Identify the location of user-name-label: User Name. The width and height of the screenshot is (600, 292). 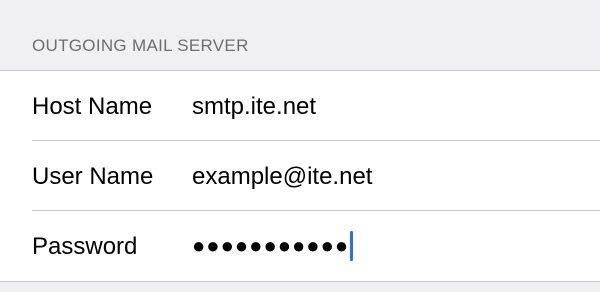
(93, 176).